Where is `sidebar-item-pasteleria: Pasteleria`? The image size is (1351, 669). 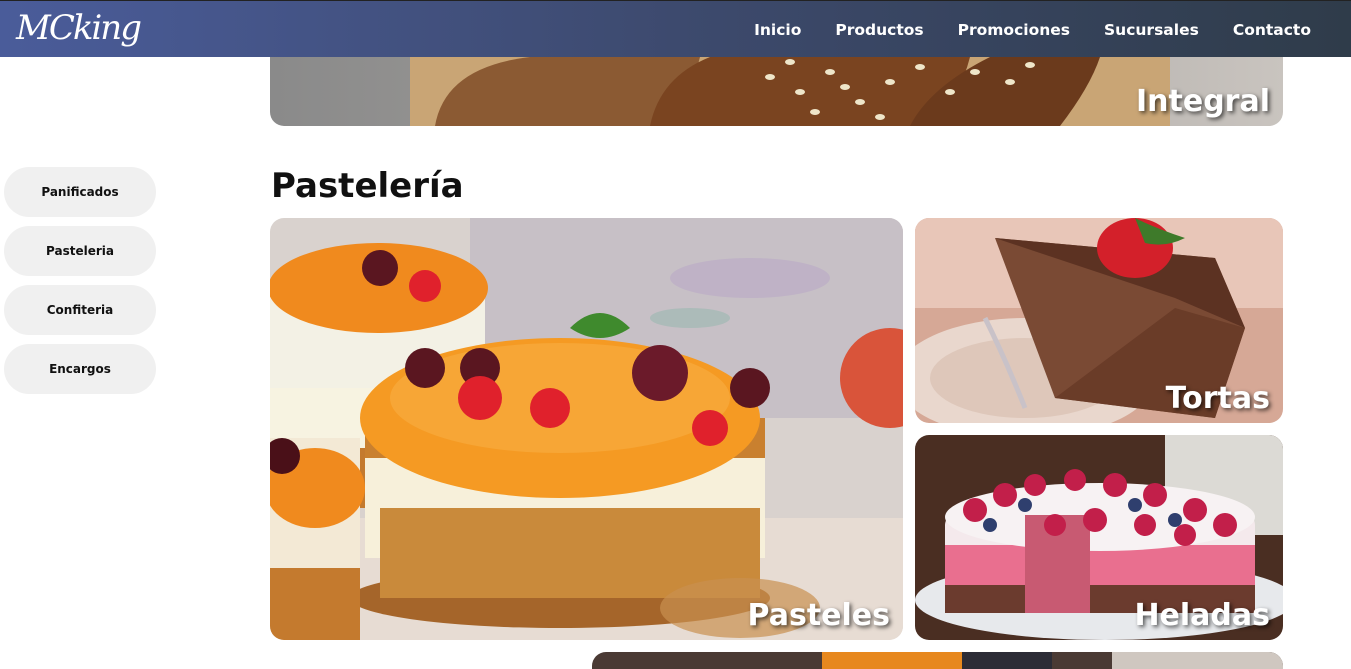
sidebar-item-pasteleria: Pasteleria is located at coordinates (80, 251).